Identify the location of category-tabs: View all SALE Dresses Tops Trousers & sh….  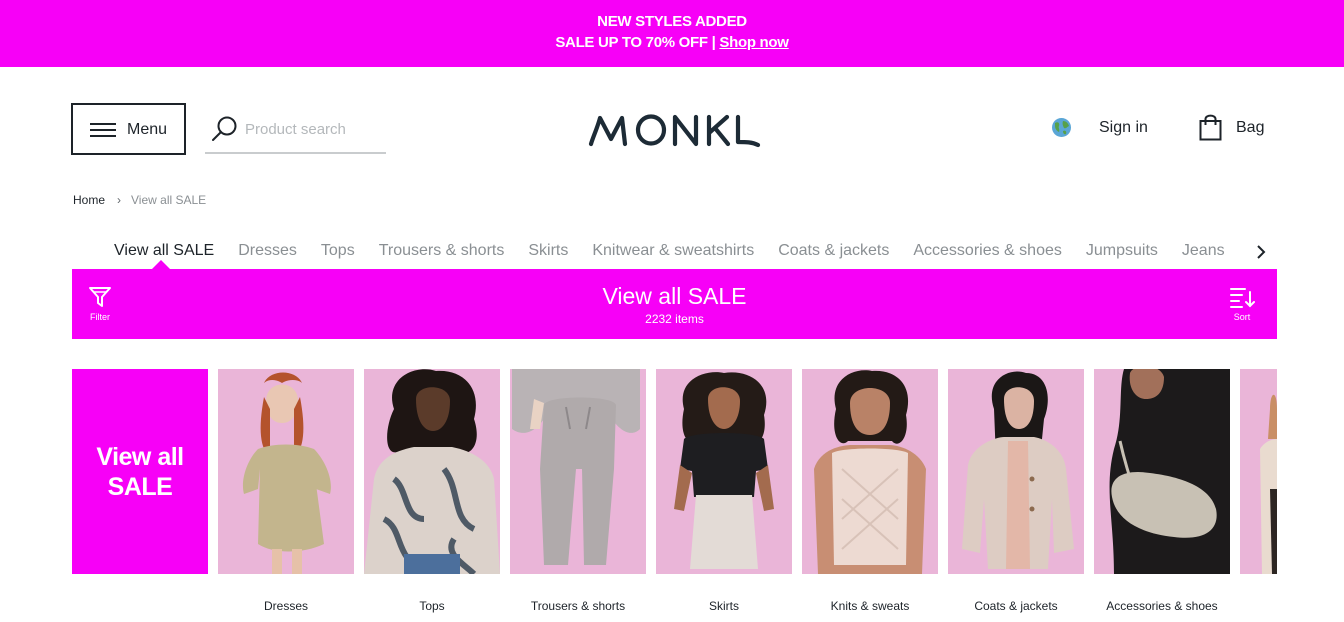
(681, 253).